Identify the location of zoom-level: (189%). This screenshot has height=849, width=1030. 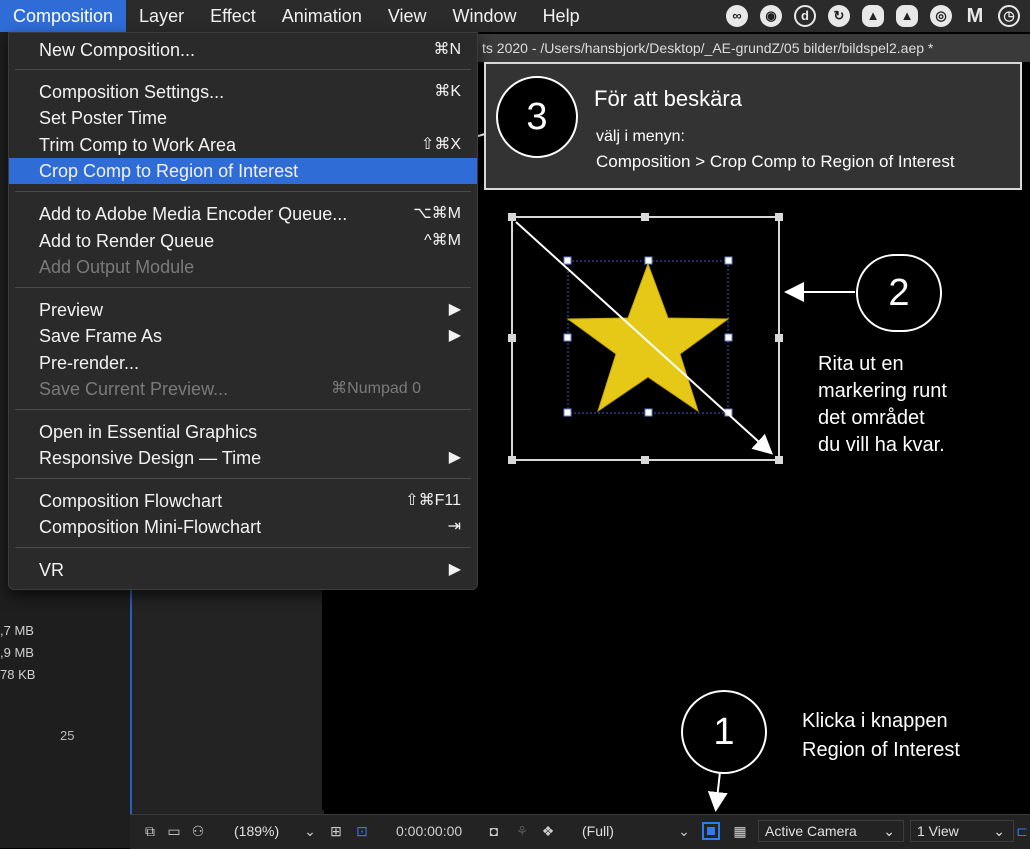
(256, 831).